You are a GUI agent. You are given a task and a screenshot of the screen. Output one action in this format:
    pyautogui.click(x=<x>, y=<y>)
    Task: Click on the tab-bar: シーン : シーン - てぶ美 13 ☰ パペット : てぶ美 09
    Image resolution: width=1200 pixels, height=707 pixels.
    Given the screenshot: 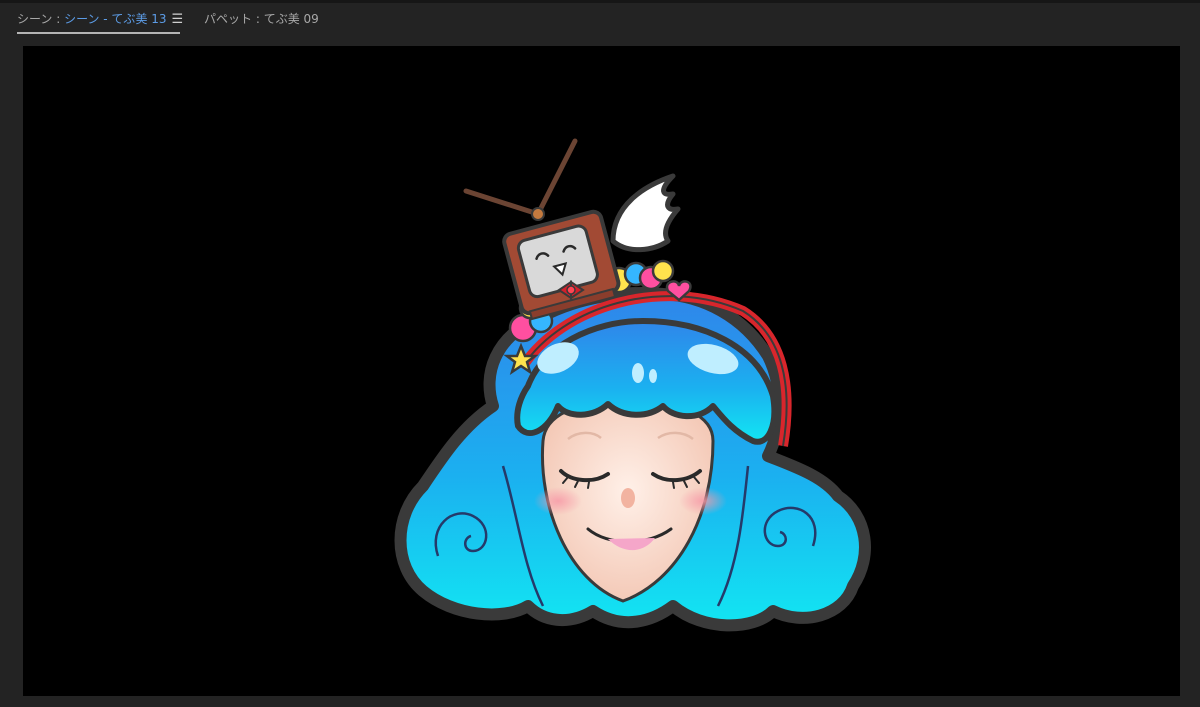 What is the action you would take?
    pyautogui.click(x=600, y=22)
    